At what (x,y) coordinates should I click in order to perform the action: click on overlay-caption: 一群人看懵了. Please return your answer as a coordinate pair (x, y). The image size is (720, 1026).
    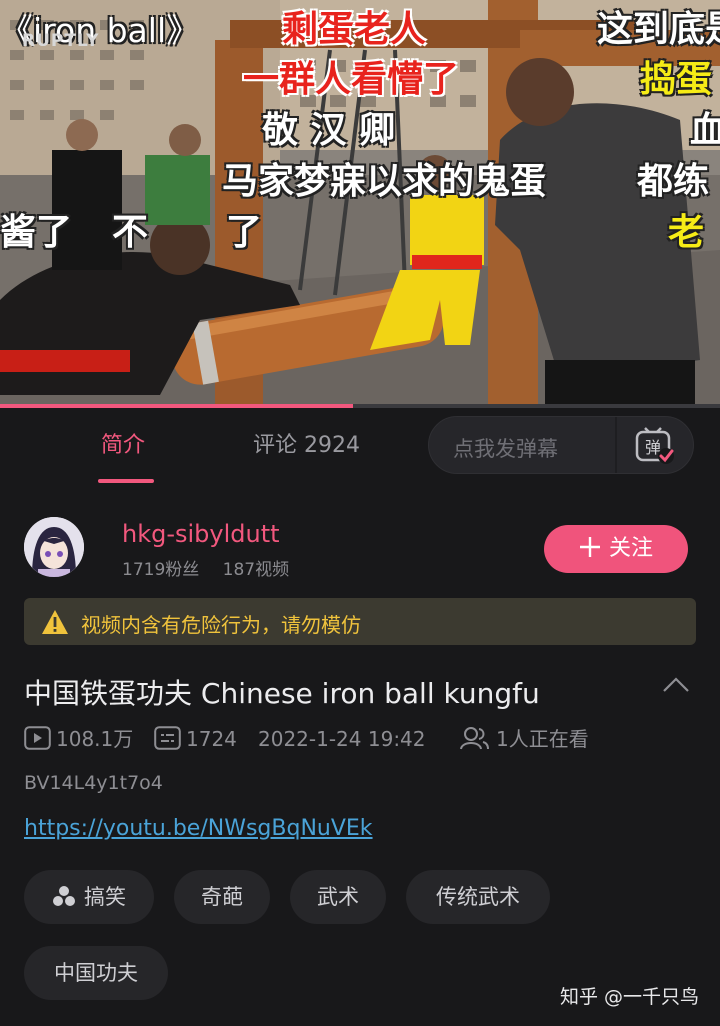
    Looking at the image, I should click on (351, 79).